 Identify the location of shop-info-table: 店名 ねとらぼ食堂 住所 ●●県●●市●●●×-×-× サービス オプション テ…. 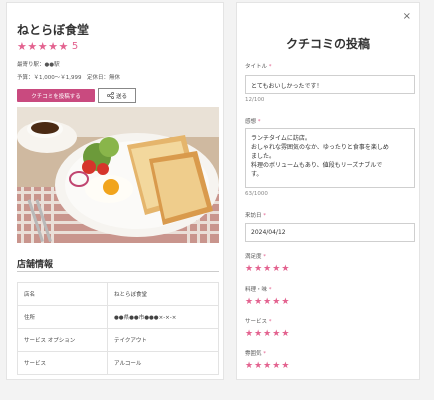
(118, 328).